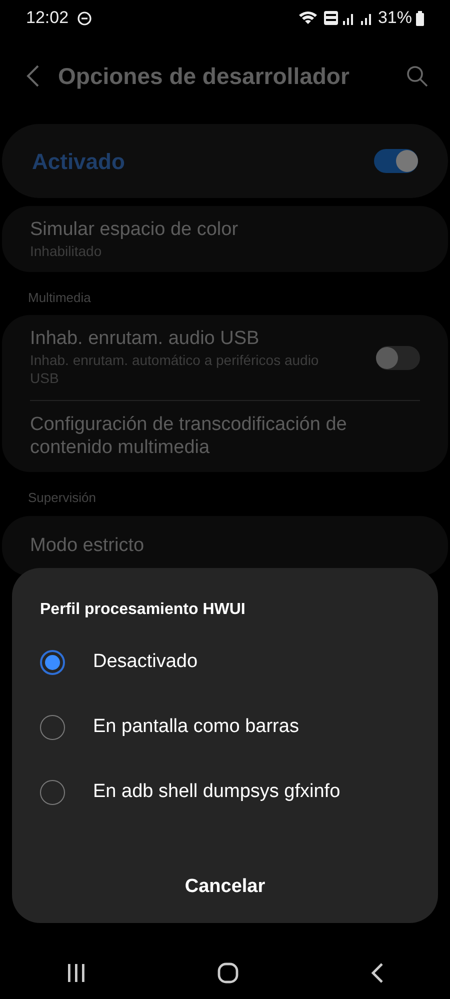 The image size is (450, 999). I want to click on setting-title: Inhab. enrutam. audio USB, so click(195, 339).